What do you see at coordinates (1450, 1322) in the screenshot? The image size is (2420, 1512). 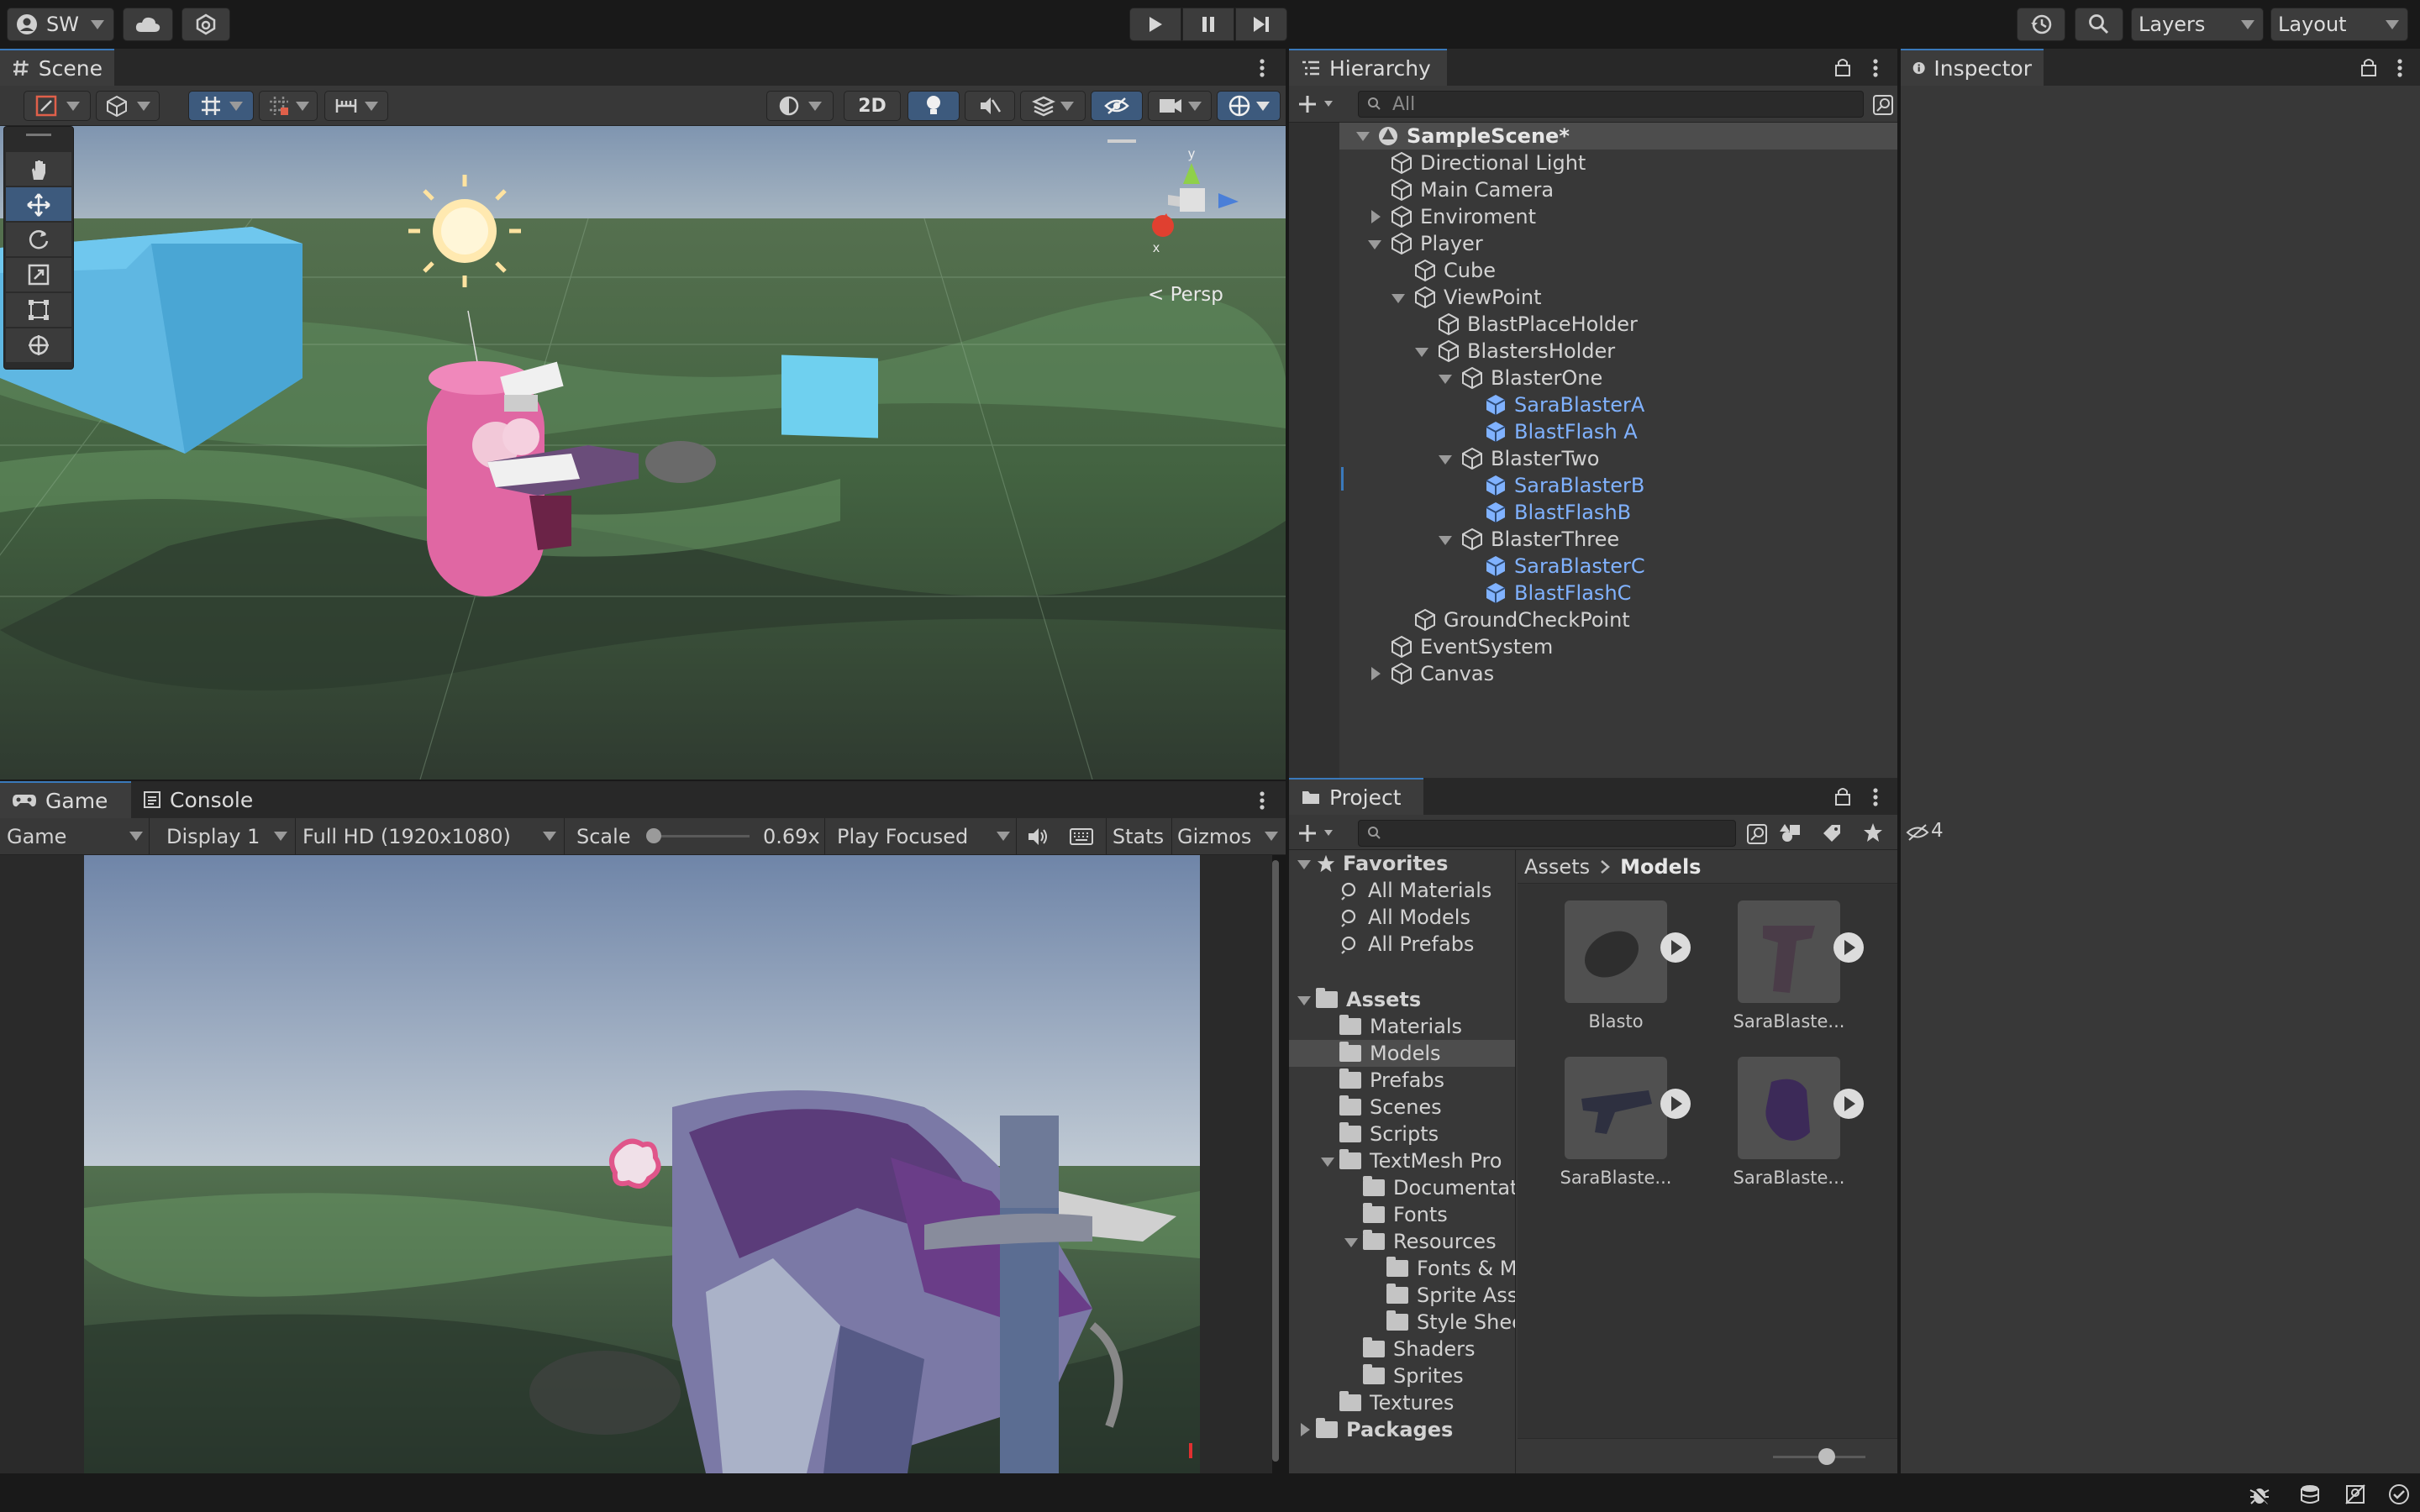 I see `folder-item: Style Shee` at bounding box center [1450, 1322].